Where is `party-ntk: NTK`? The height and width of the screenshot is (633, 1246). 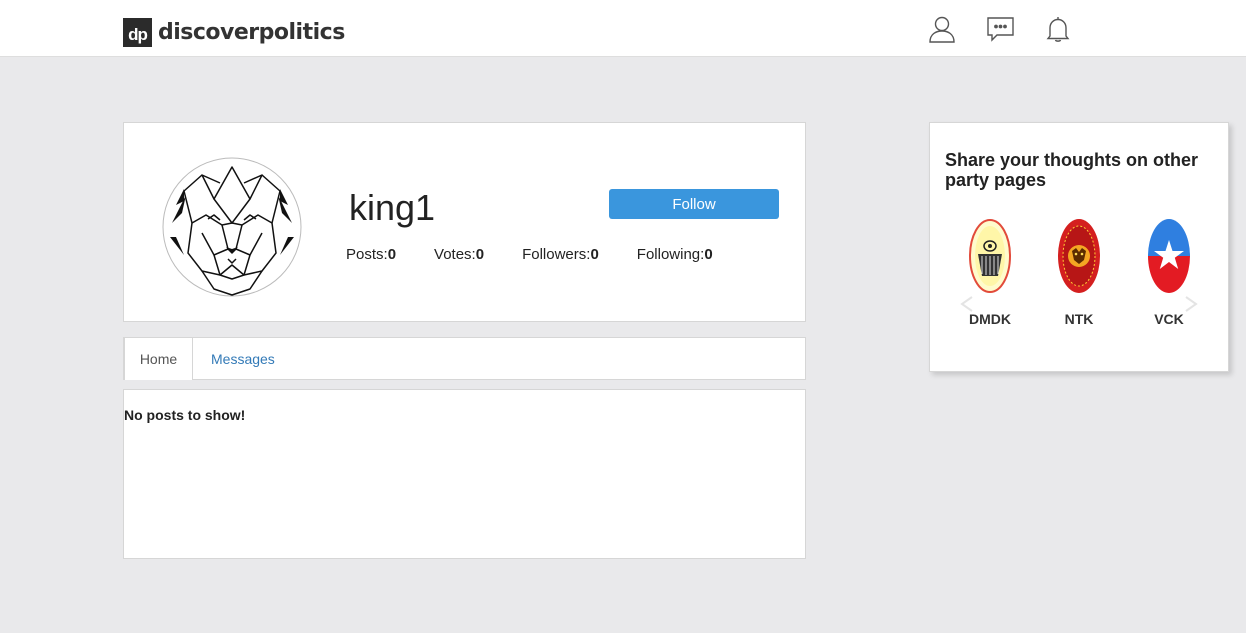
party-ntk: NTK is located at coordinates (1079, 272).